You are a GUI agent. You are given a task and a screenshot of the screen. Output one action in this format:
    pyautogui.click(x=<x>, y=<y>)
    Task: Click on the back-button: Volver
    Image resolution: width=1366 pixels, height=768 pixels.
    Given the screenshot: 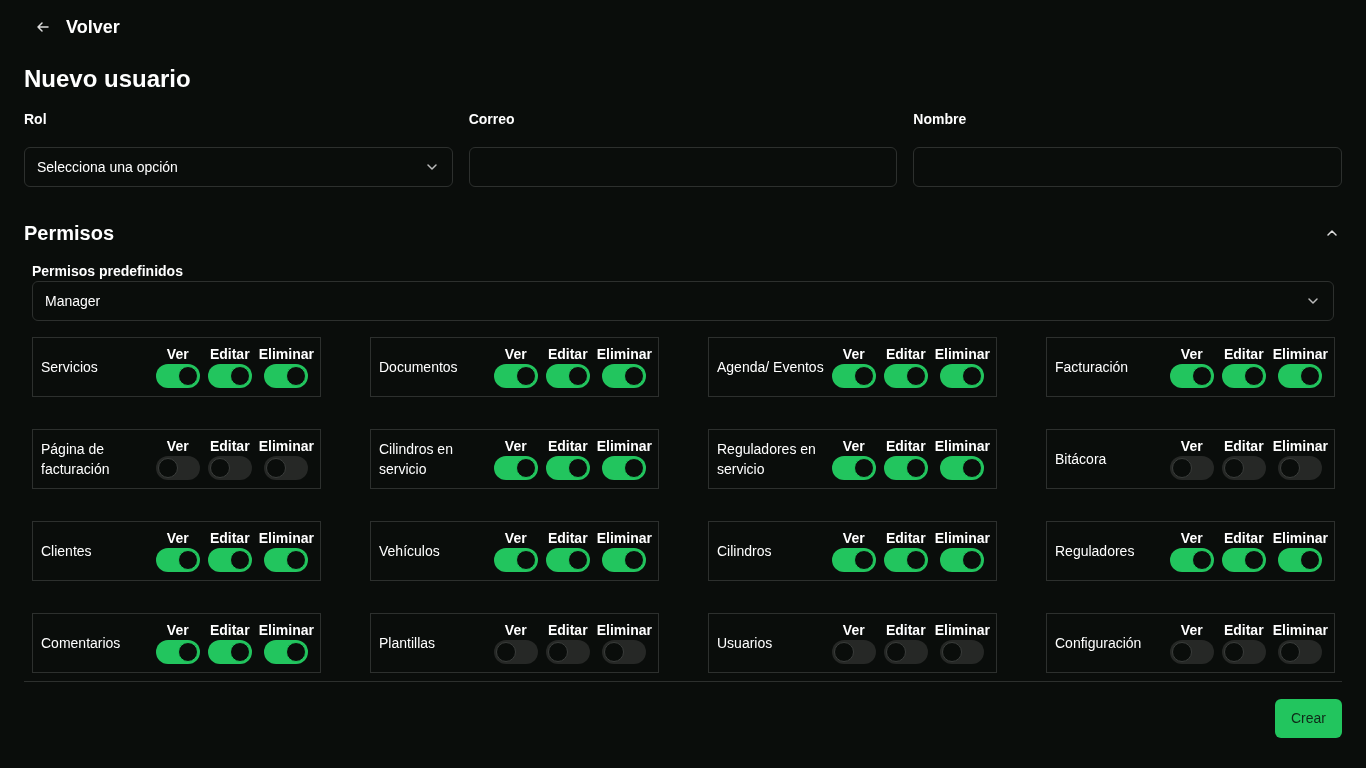 What is the action you would take?
    pyautogui.click(x=72, y=27)
    